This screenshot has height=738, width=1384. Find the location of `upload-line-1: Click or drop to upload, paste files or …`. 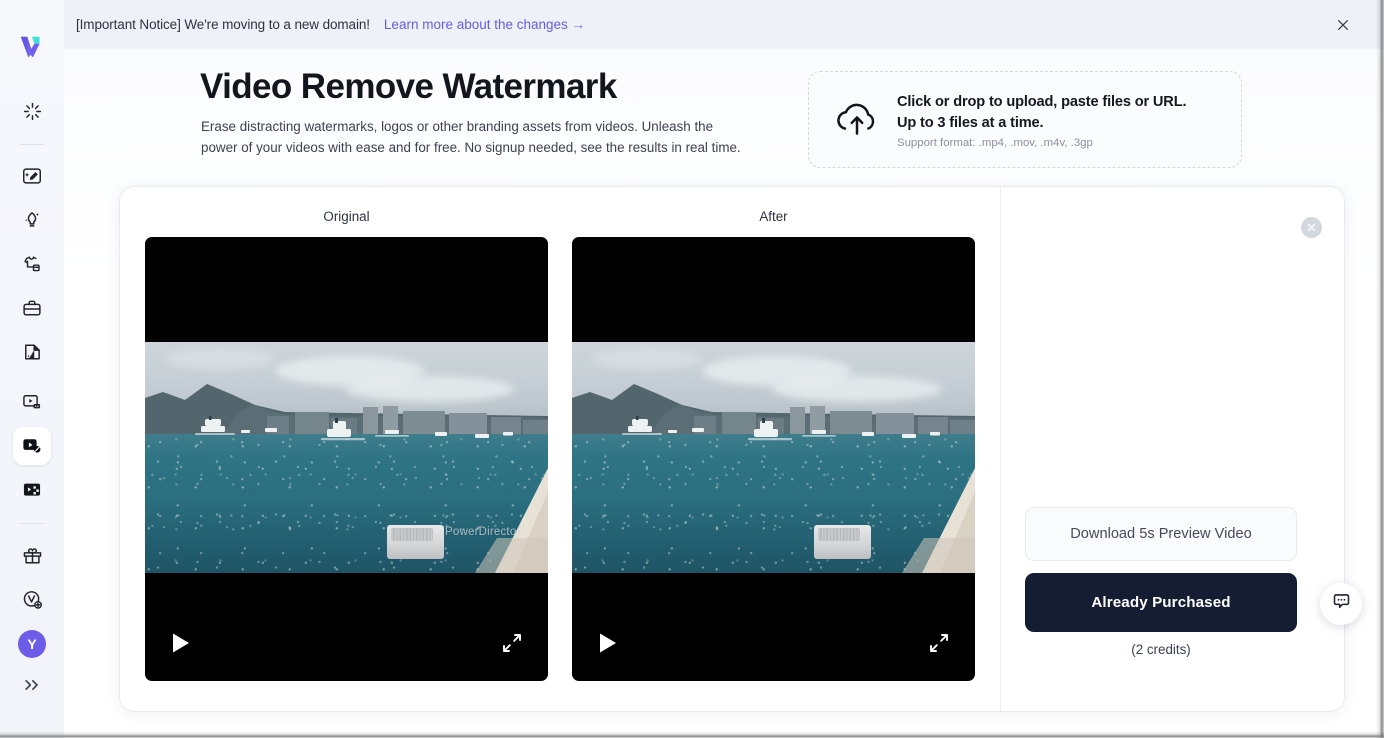

upload-line-1: Click or drop to upload, paste files or … is located at coordinates (1042, 102).